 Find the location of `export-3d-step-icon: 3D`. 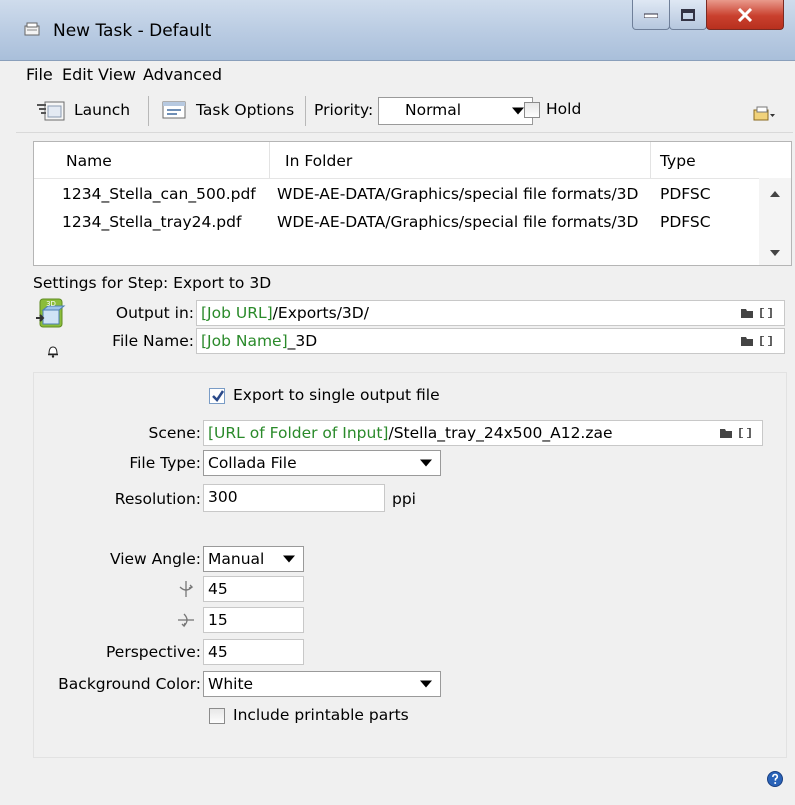

export-3d-step-icon: 3D is located at coordinates (51, 313).